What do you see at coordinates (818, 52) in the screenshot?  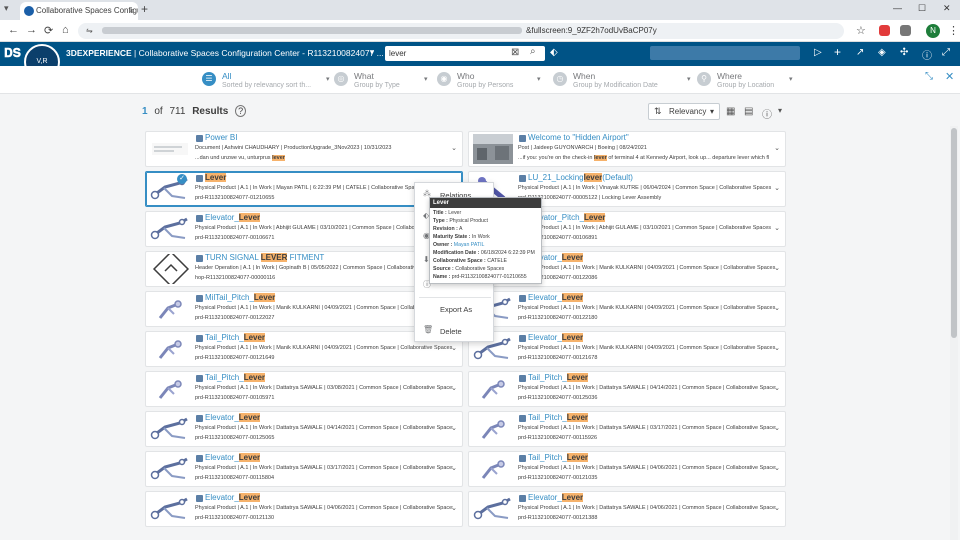 I see `share-play-icon: ▷` at bounding box center [818, 52].